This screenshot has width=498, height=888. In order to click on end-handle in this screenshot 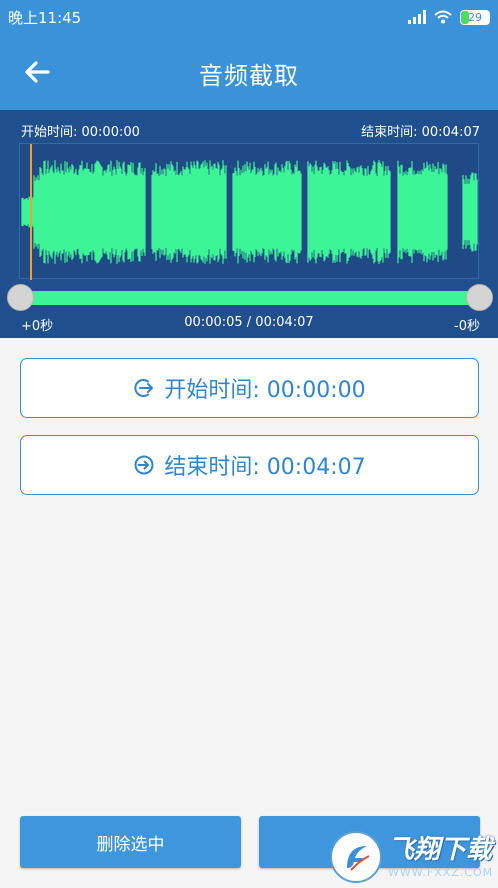, I will do `click(479, 297)`.